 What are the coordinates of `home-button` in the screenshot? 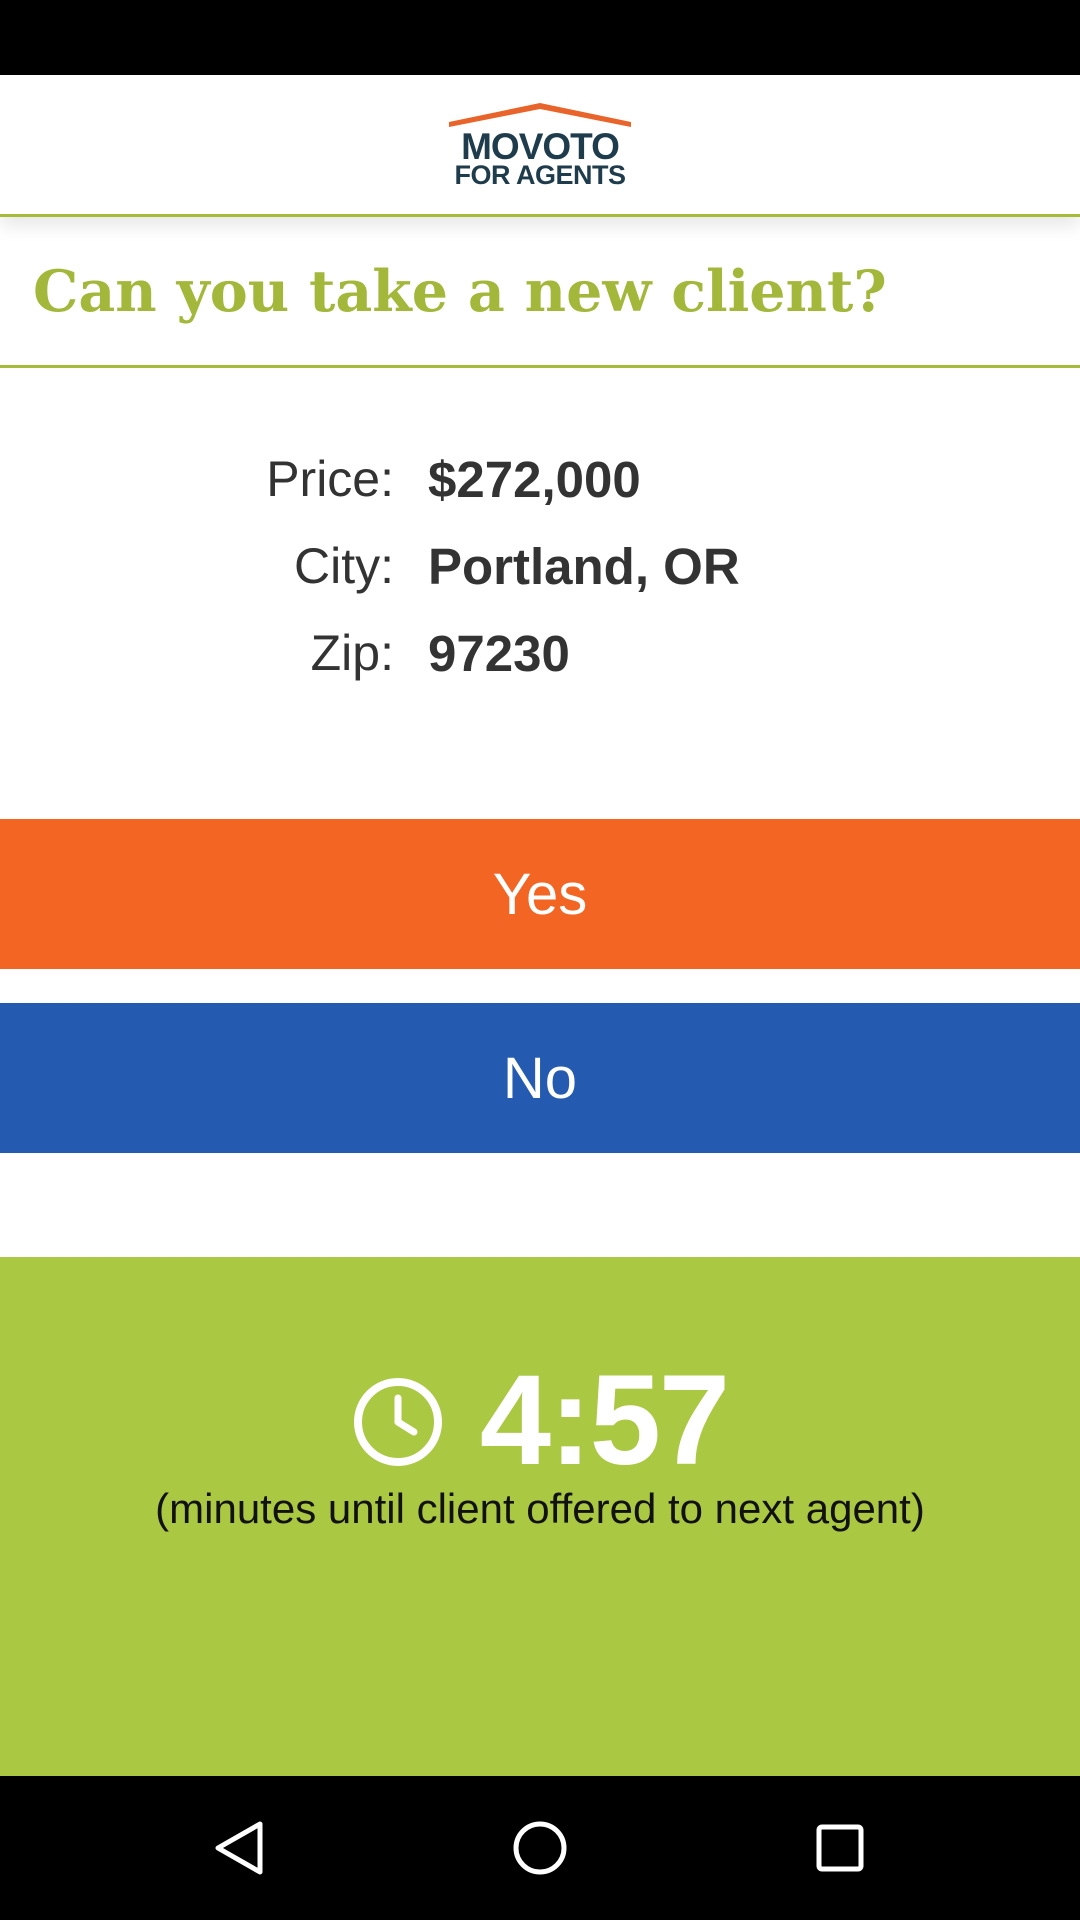 It's located at (540, 1848).